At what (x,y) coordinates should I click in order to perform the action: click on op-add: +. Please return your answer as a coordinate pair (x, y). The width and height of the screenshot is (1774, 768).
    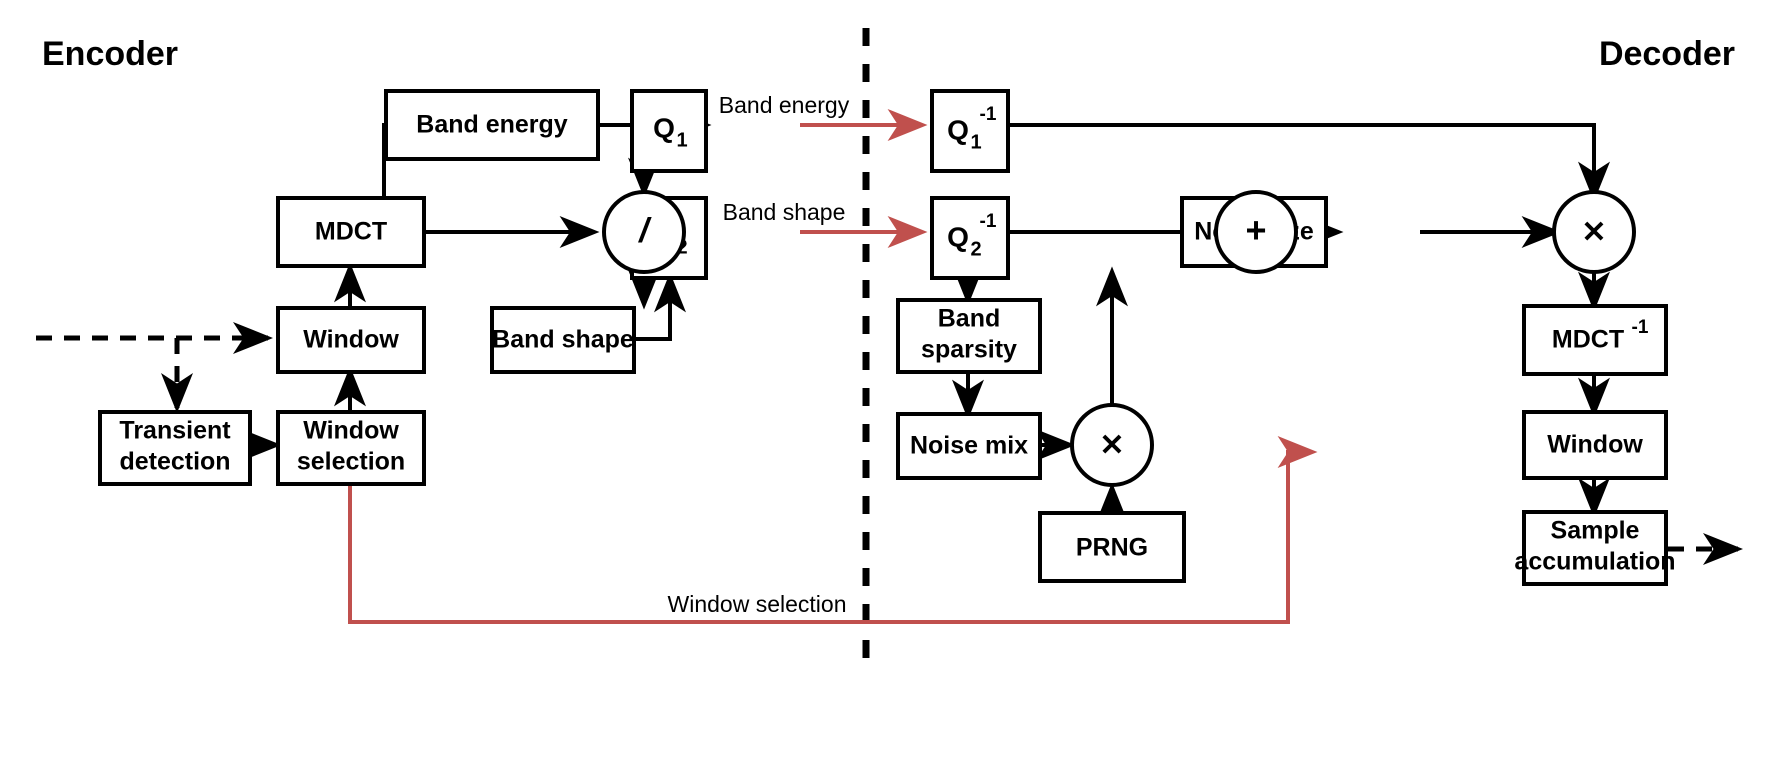
    Looking at the image, I should click on (1256, 232).